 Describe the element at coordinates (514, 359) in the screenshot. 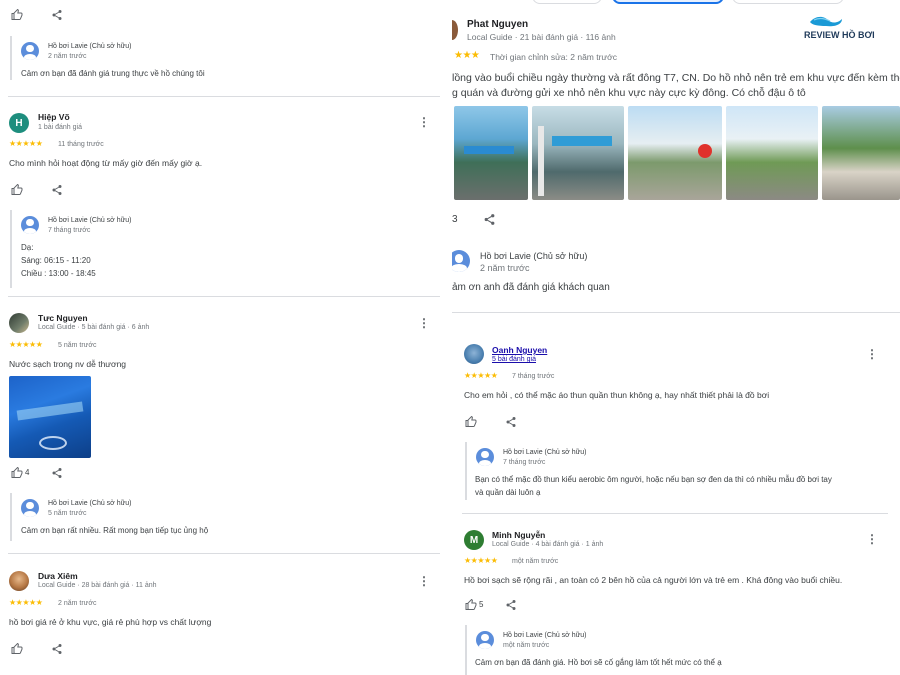

I see `reviewer-meta: 5 bài đánh giá` at that location.